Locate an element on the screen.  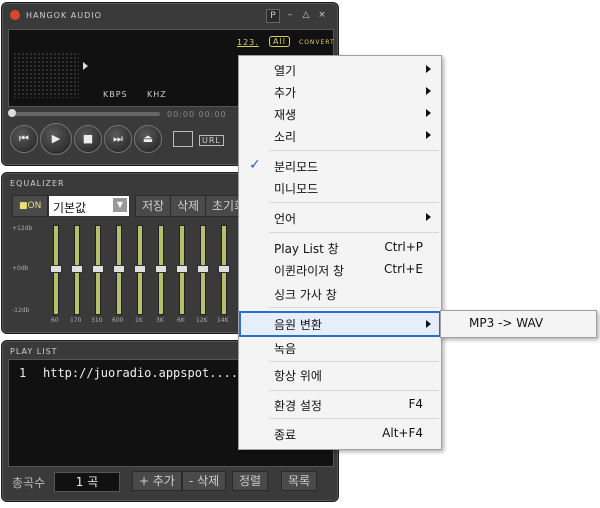
previous-button: ⏮ is located at coordinates (24, 139).